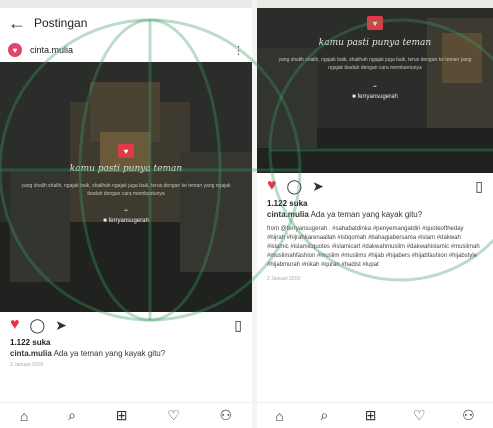 The height and width of the screenshot is (428, 493). I want to click on more-options-icon: ⋮, so click(238, 50).